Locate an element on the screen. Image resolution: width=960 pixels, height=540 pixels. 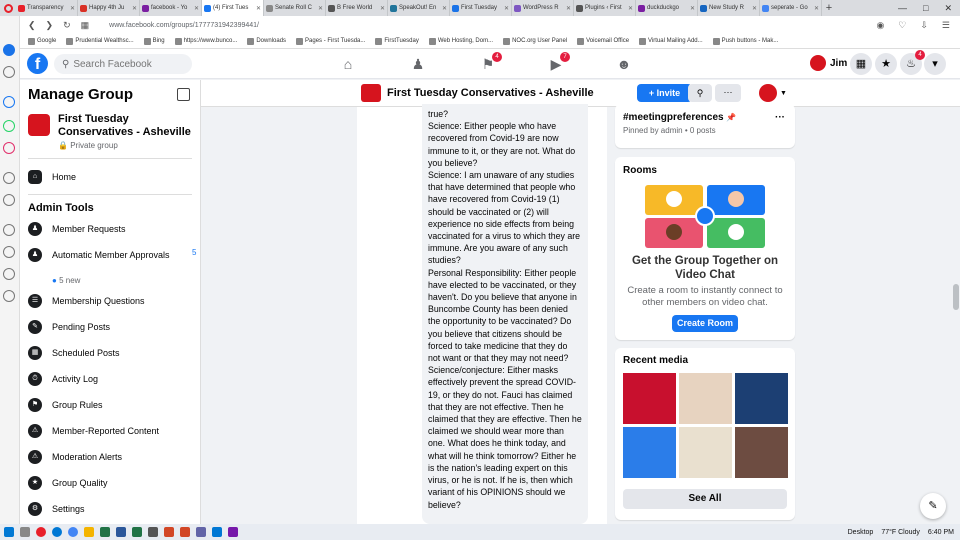
search-input is located at coordinates (128, 64).